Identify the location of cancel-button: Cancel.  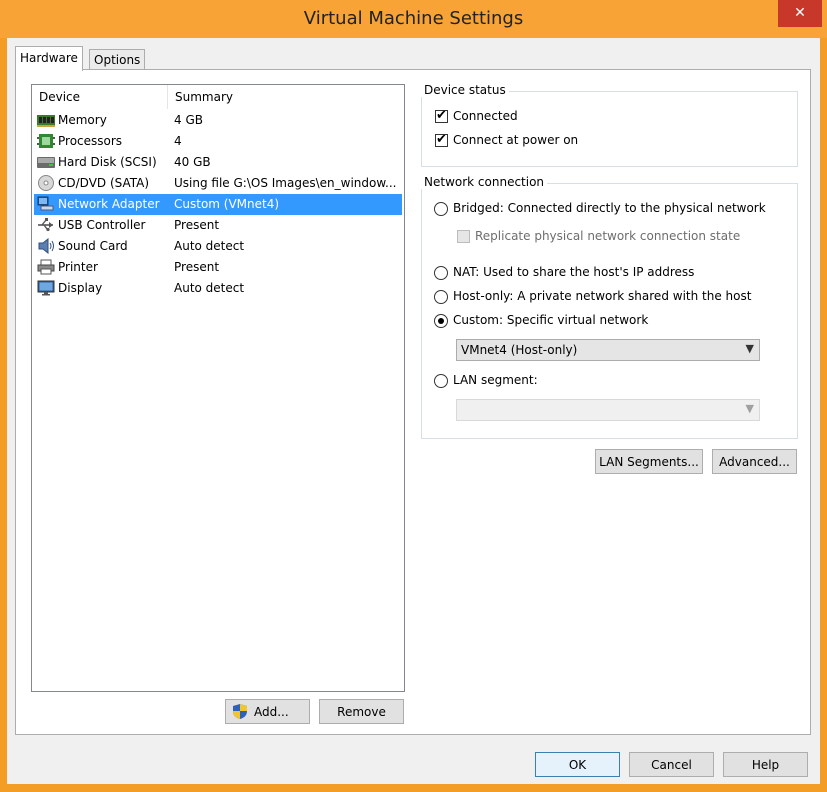
(671, 764).